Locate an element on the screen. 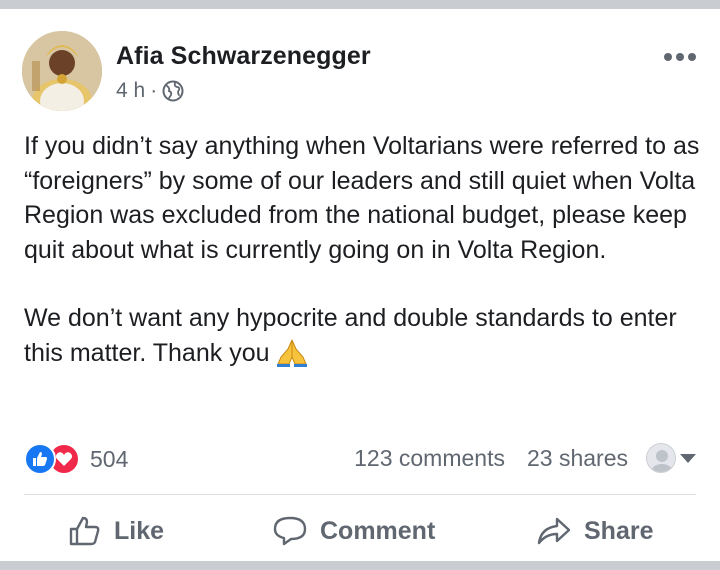  like-button: Like is located at coordinates (116, 531).